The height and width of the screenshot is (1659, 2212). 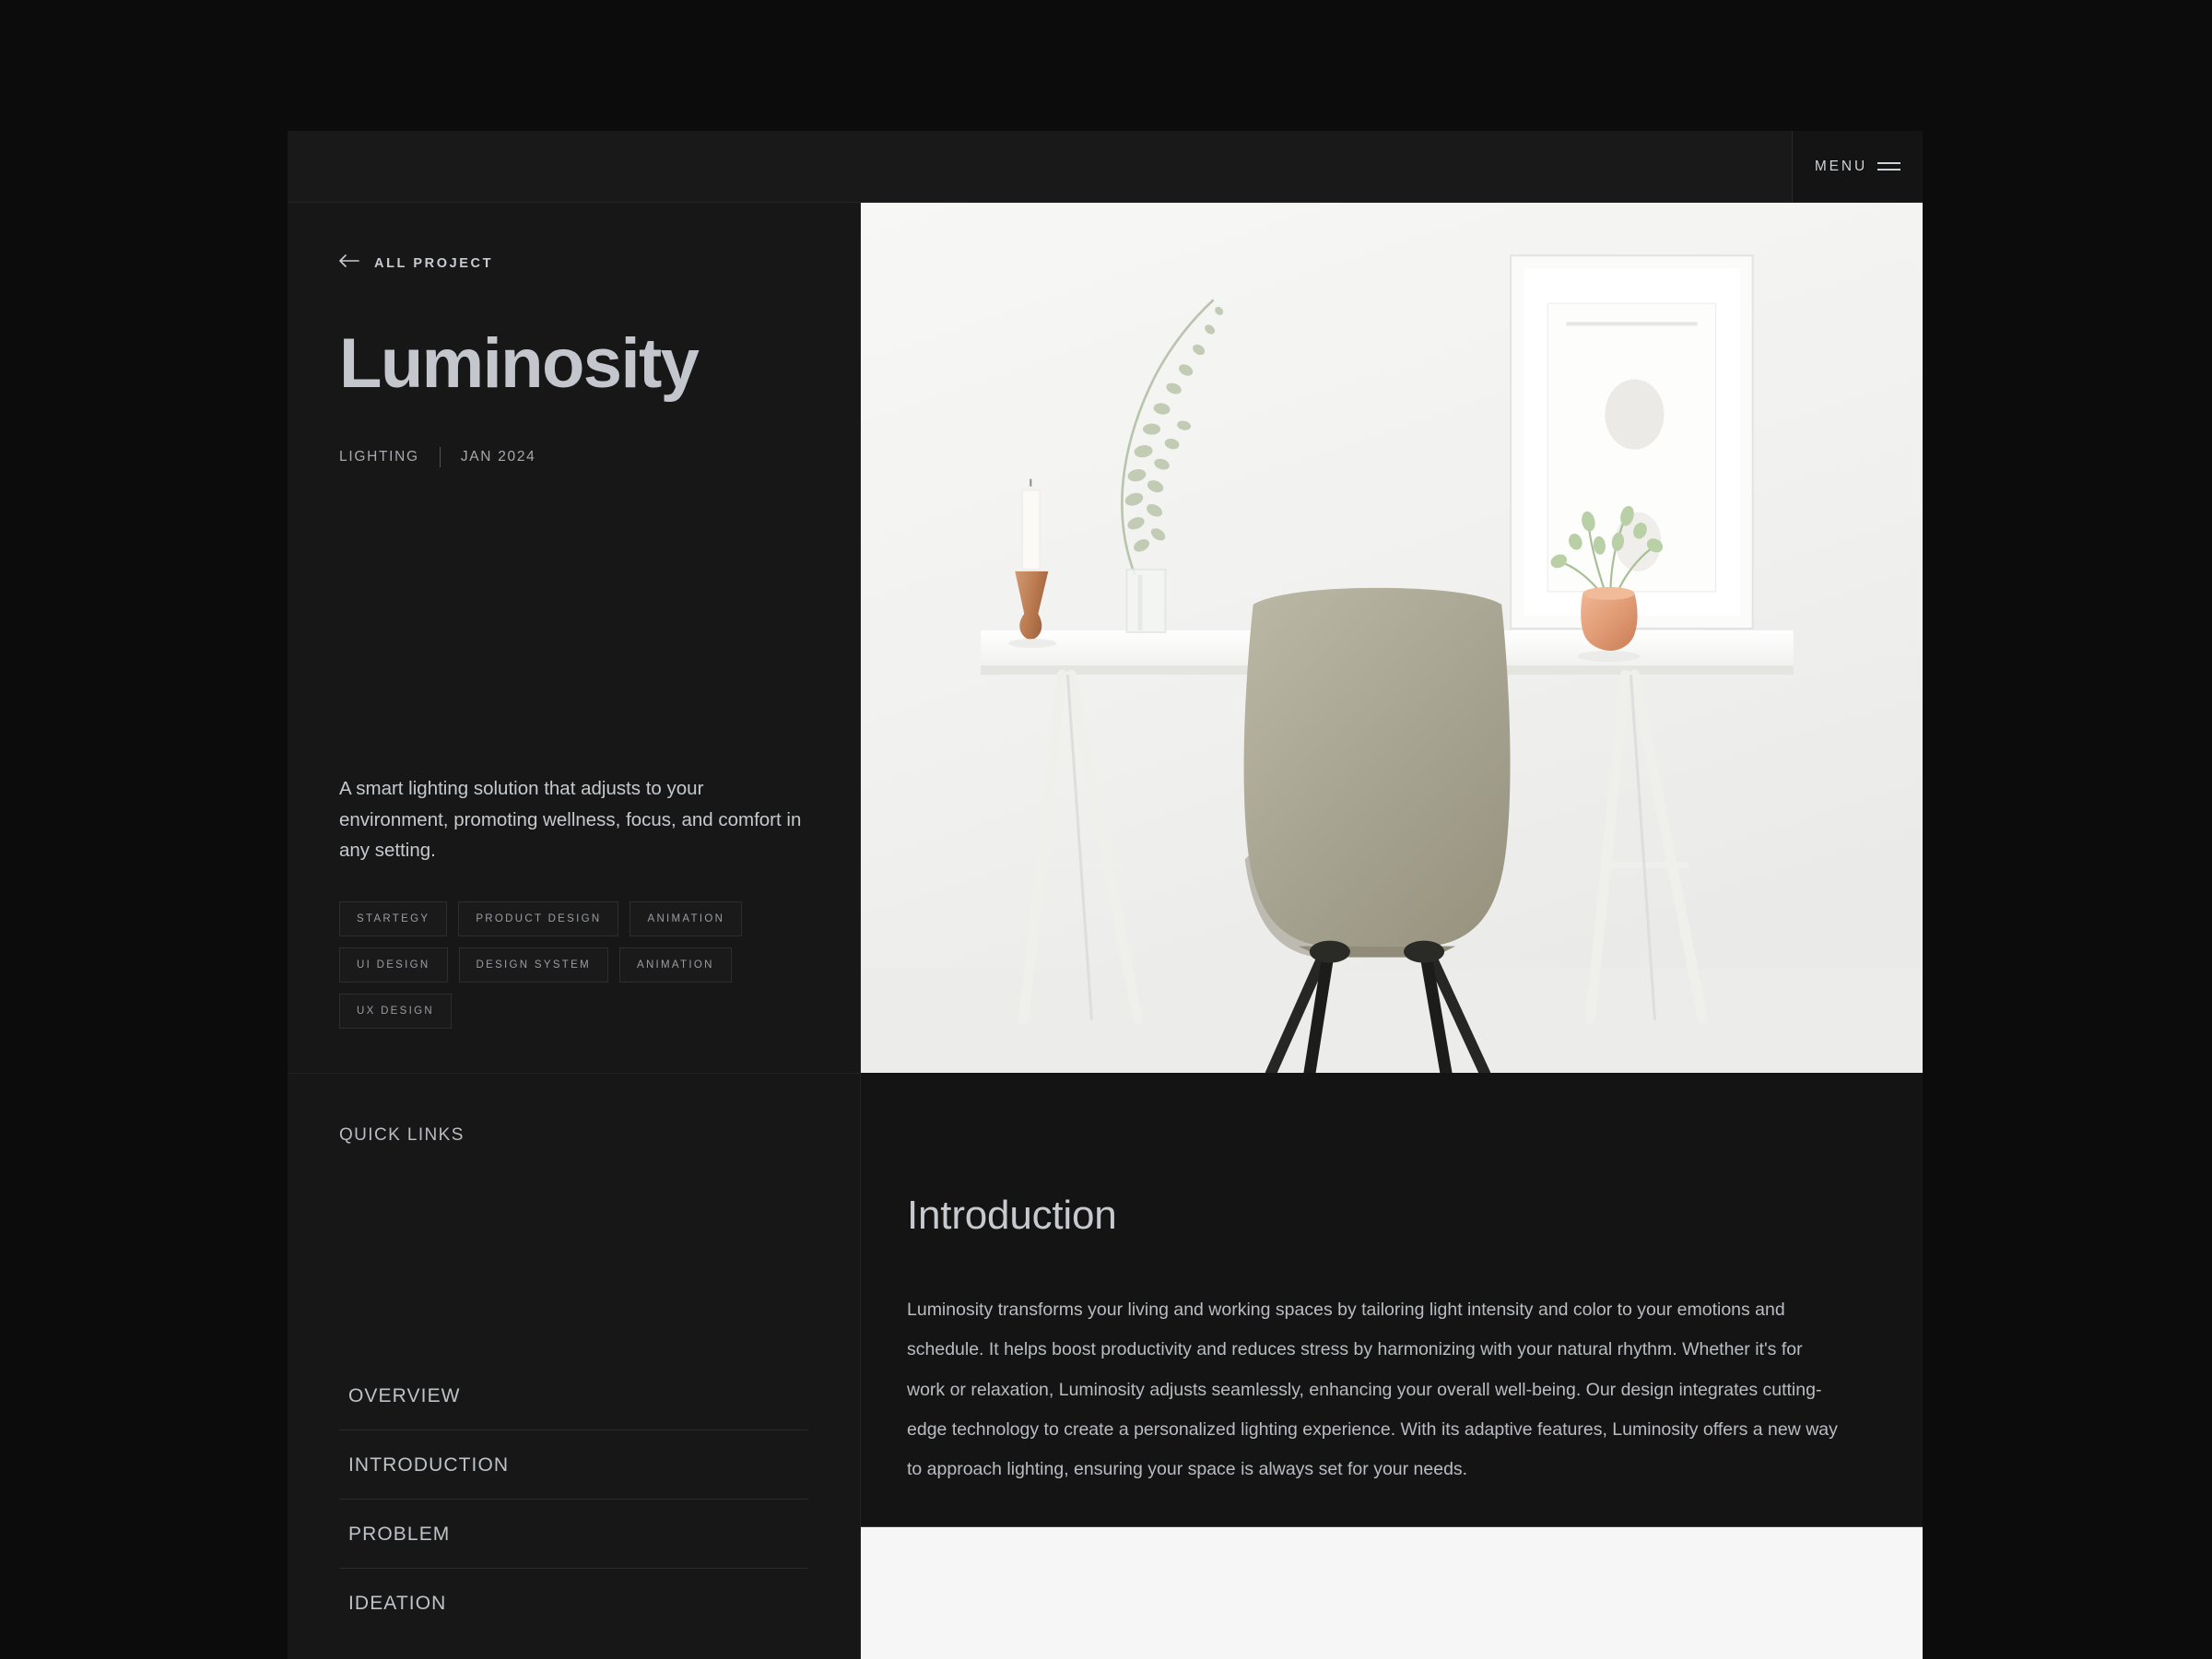 I want to click on project-category: LIGHTING, so click(x=379, y=457).